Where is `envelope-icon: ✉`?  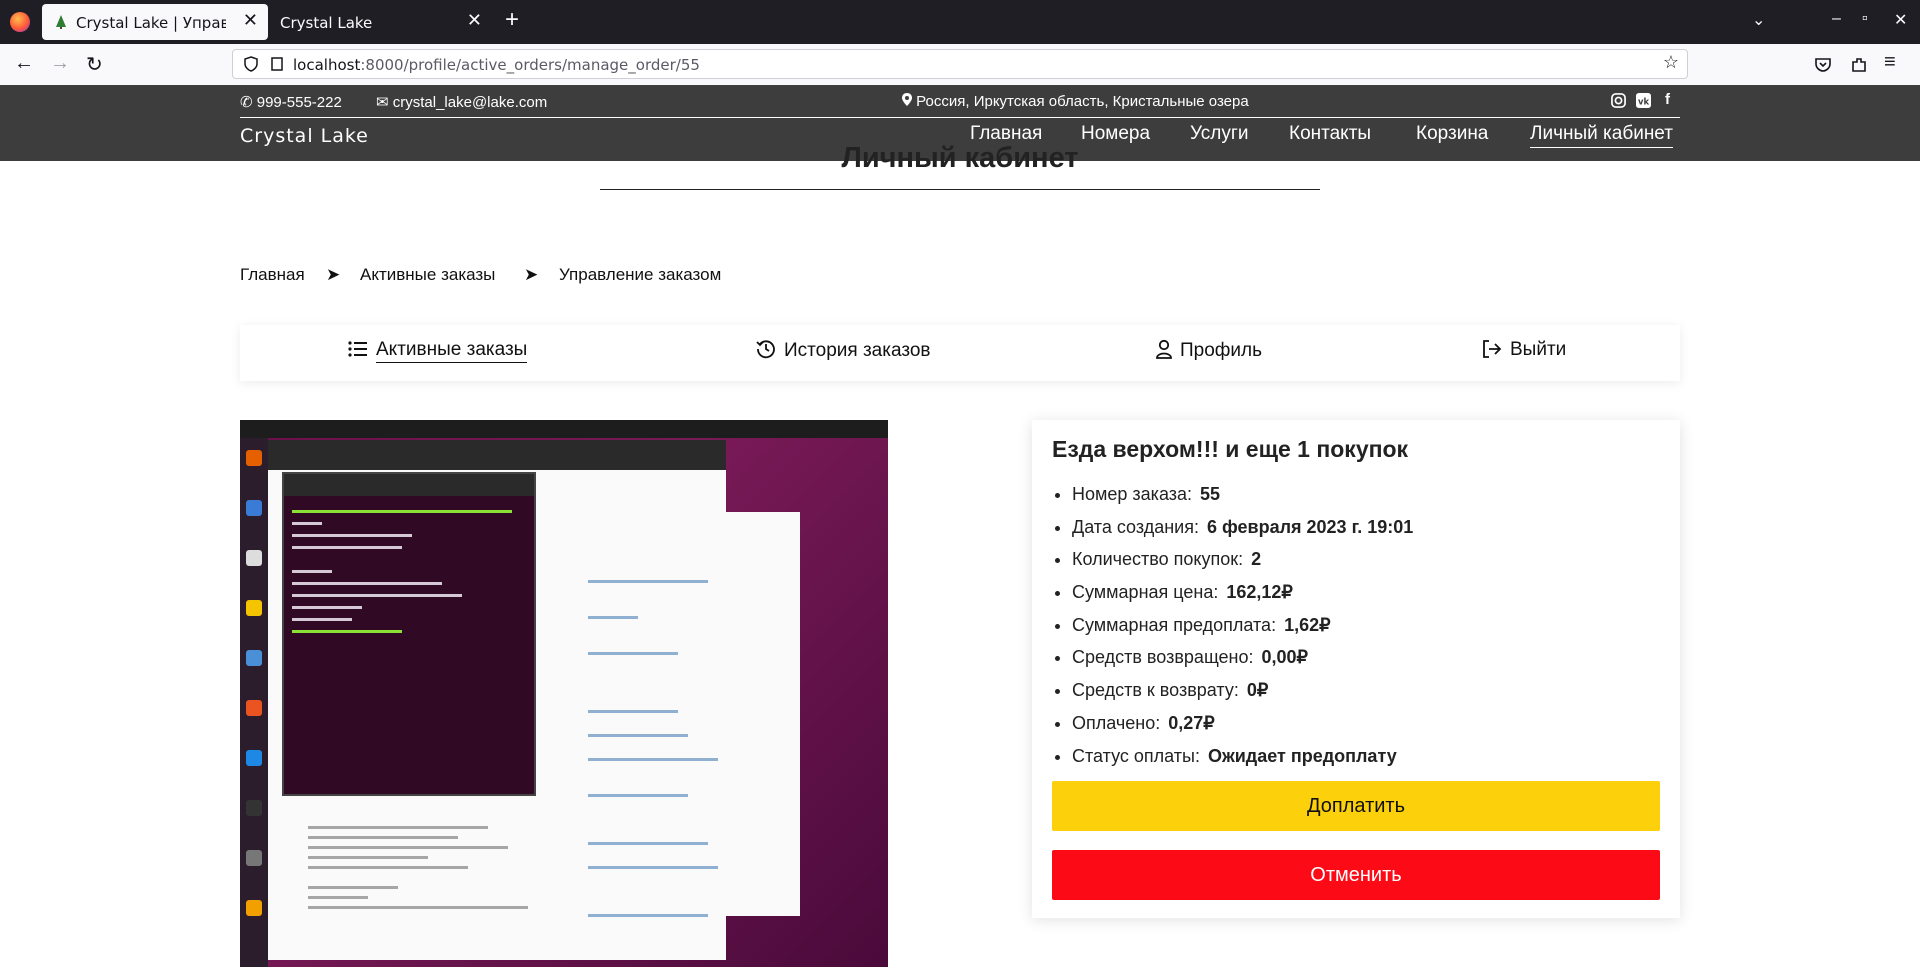 envelope-icon: ✉ is located at coordinates (382, 102).